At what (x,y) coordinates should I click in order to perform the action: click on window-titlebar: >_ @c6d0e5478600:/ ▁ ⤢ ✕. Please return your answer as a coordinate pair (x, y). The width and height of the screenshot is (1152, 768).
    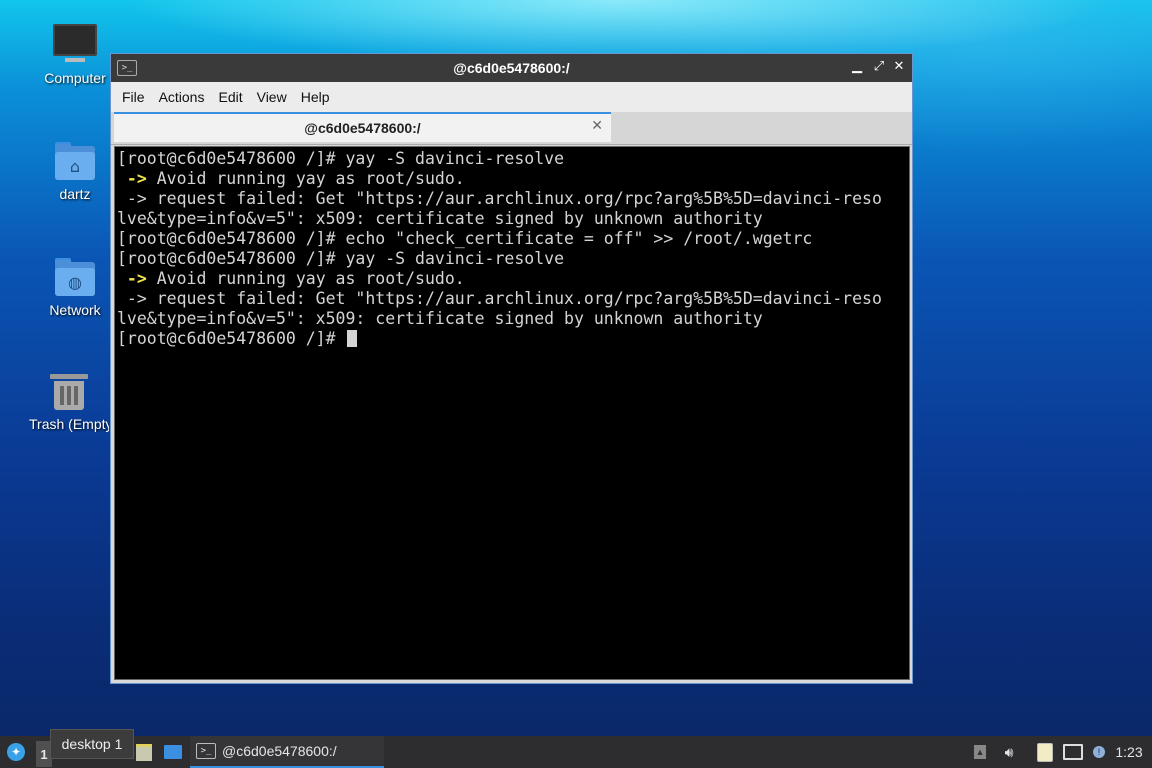
    Looking at the image, I should click on (511, 68).